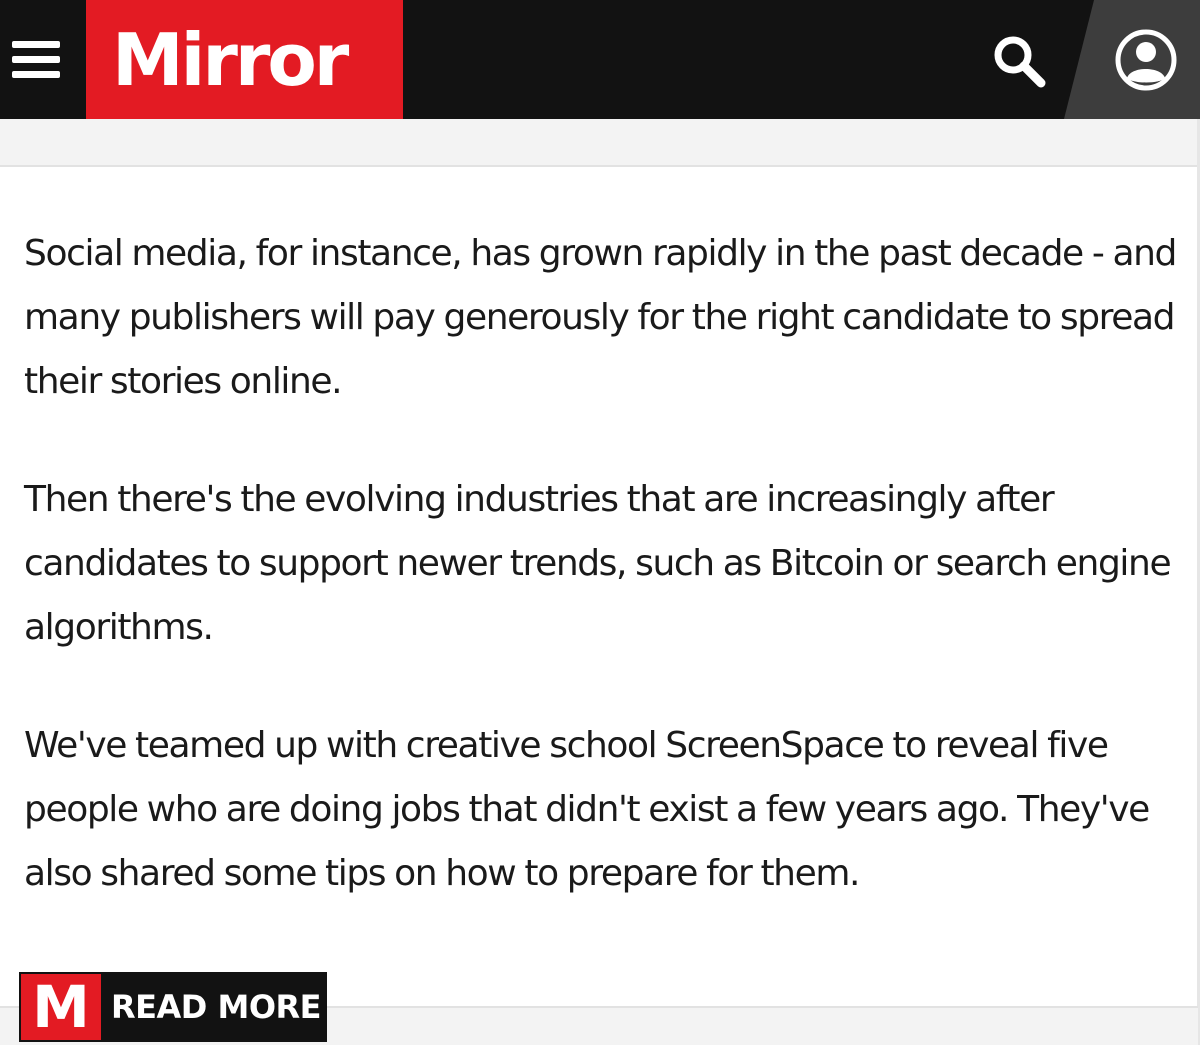 The height and width of the screenshot is (1045, 1200). I want to click on read-more-label: READ MORE, so click(216, 1007).